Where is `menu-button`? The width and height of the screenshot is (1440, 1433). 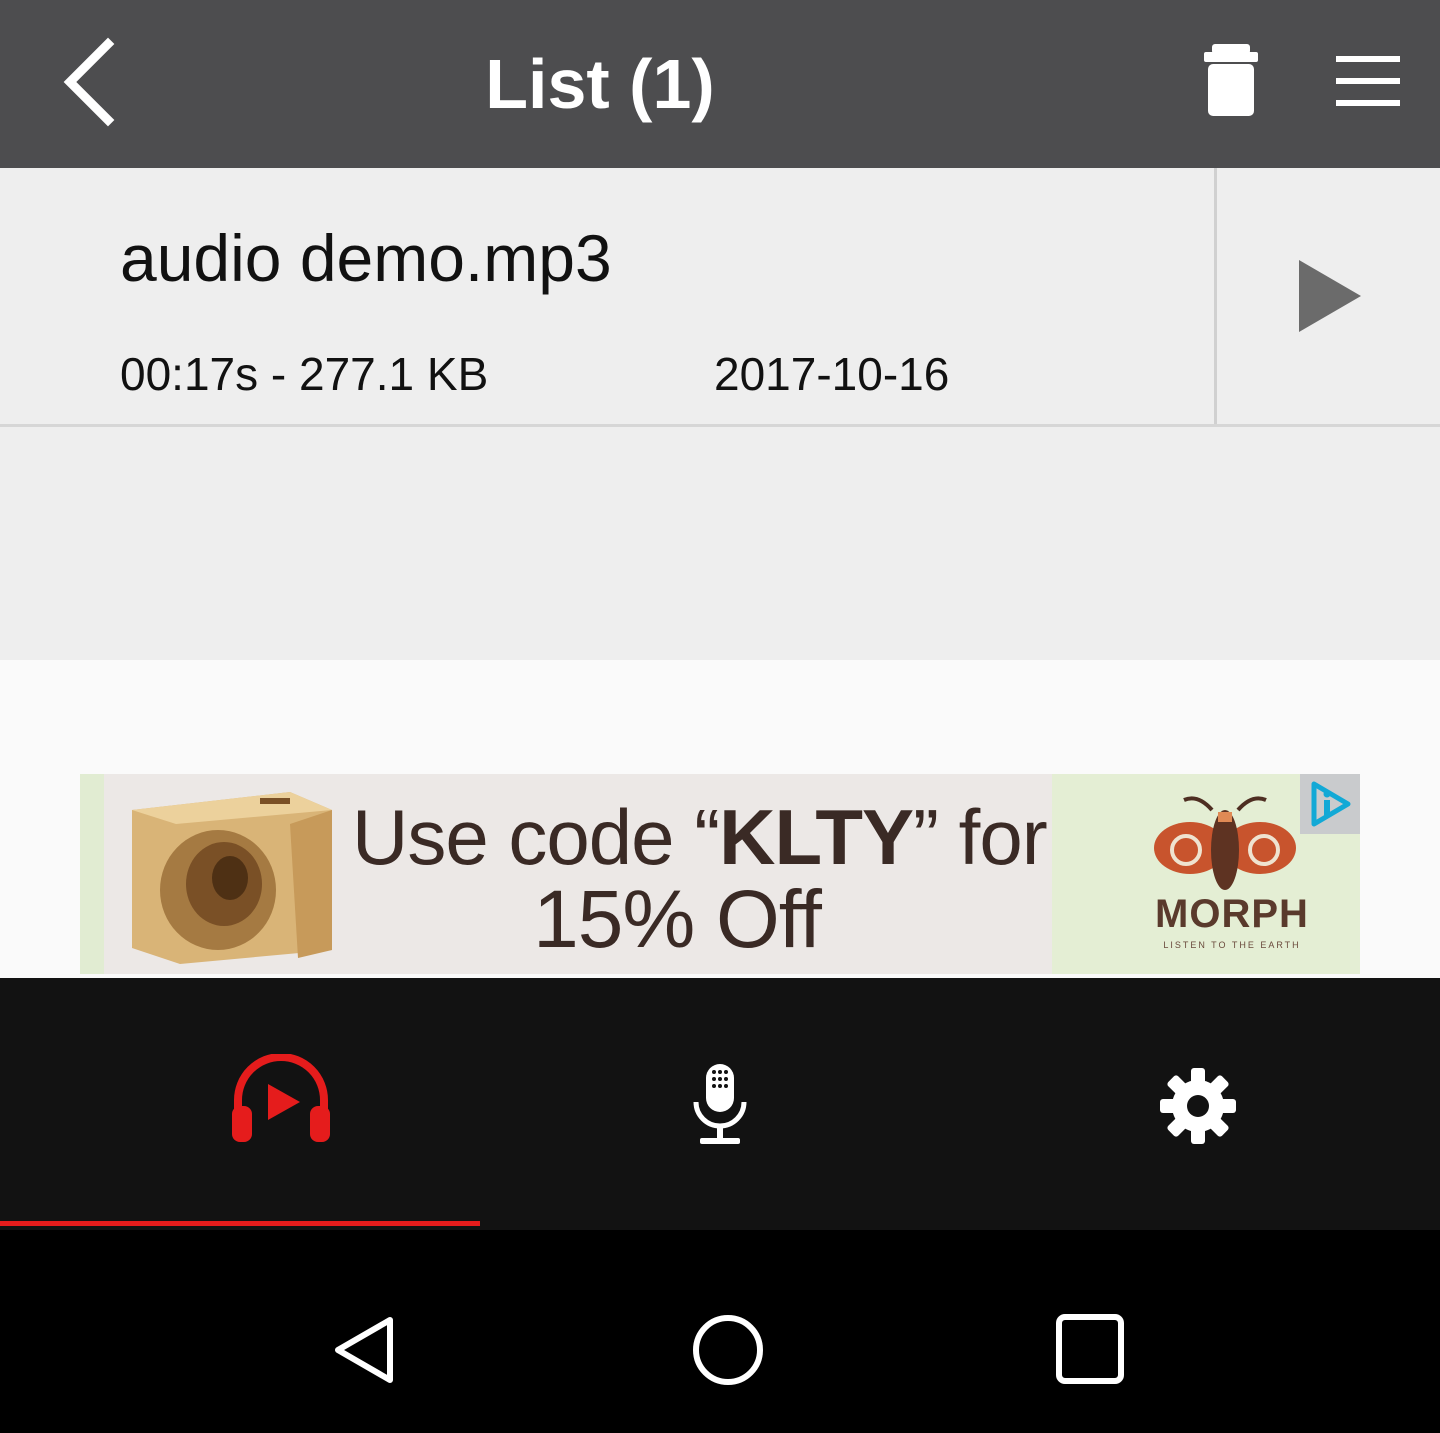 menu-button is located at coordinates (1368, 81).